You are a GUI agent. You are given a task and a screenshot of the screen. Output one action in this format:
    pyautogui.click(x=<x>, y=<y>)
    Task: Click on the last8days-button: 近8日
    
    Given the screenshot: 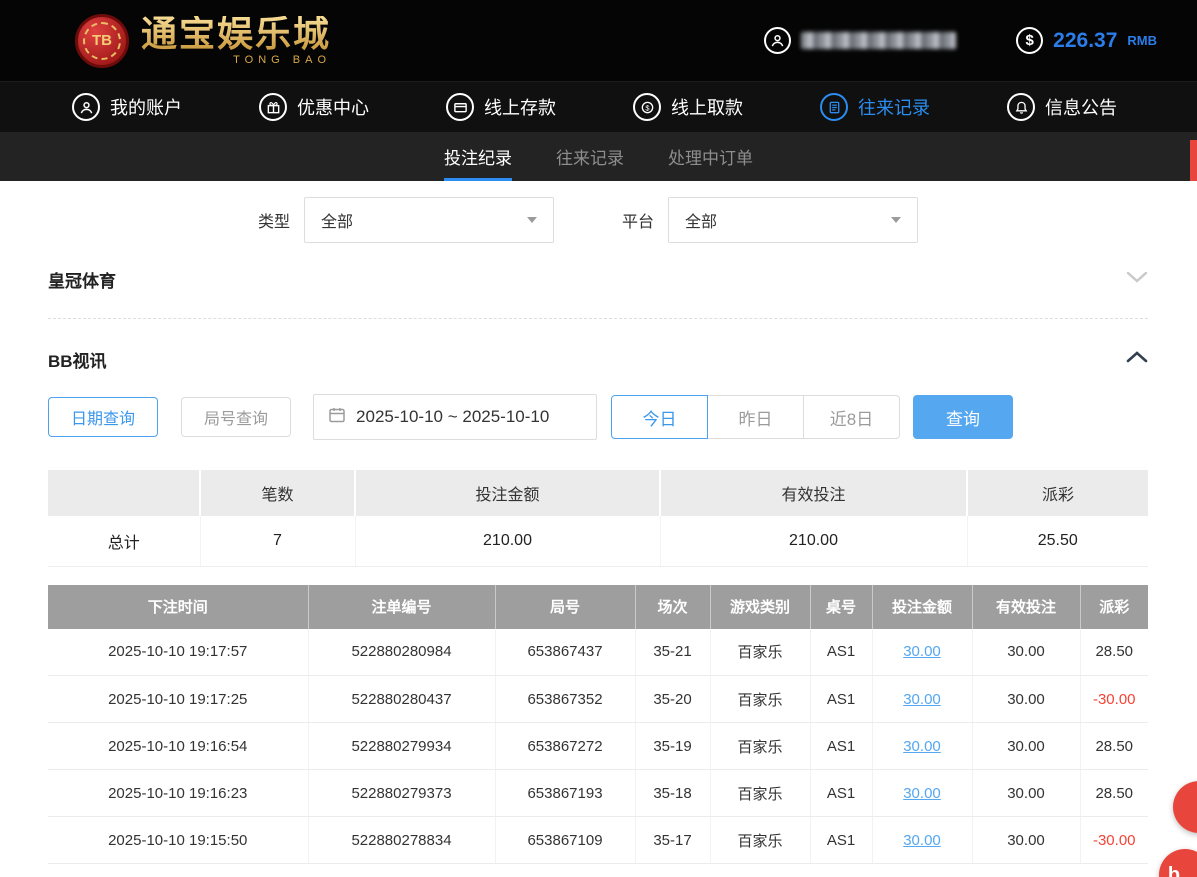 What is the action you would take?
    pyautogui.click(x=852, y=417)
    